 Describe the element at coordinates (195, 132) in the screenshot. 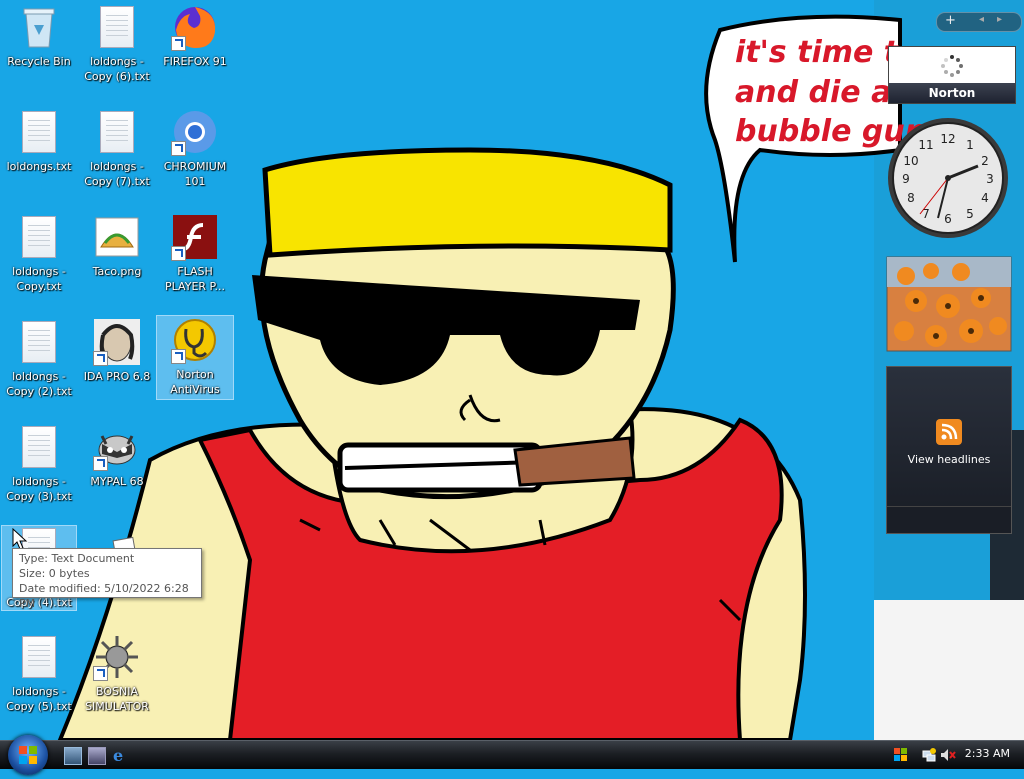

I see `chromium-icon` at that location.